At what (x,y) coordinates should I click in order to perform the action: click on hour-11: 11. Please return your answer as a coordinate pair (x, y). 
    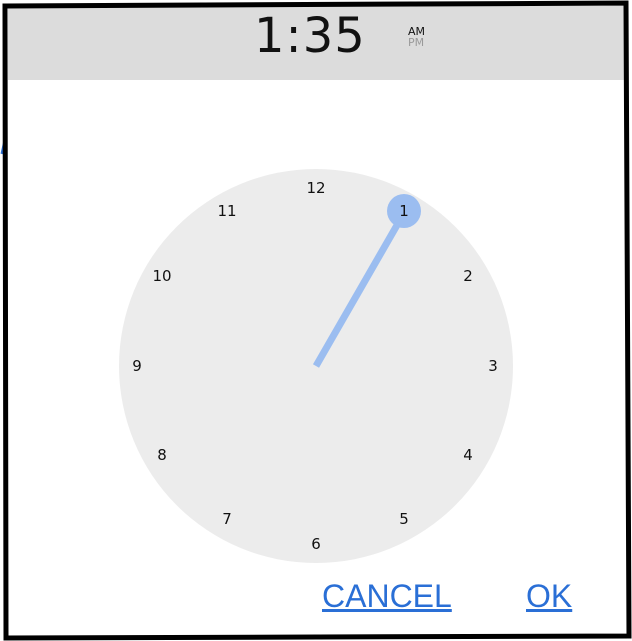
    Looking at the image, I should click on (226, 211).